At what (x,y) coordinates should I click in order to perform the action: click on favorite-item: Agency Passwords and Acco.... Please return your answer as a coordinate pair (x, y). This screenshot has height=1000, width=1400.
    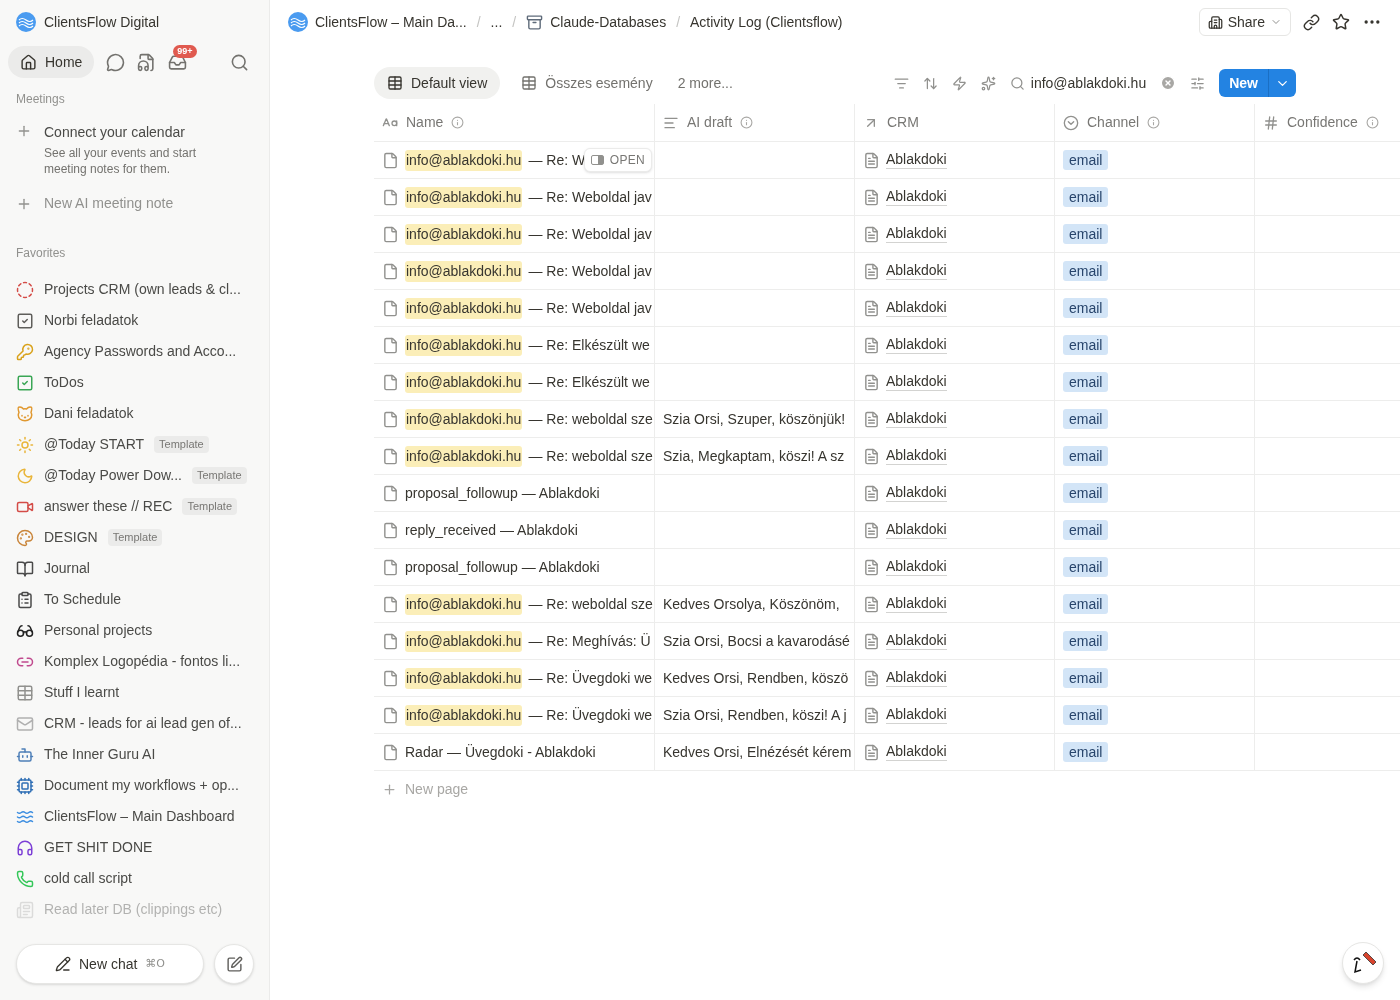
    Looking at the image, I should click on (134, 351).